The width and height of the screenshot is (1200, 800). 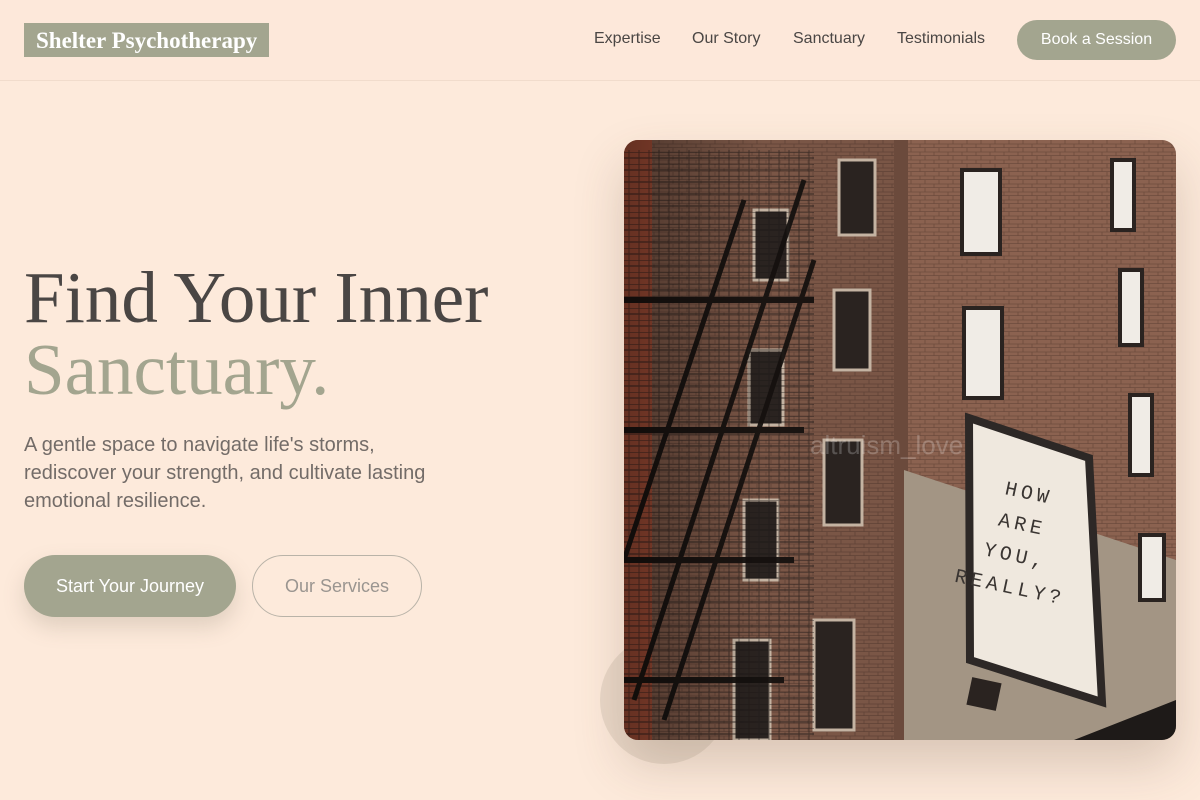 What do you see at coordinates (1096, 40) in the screenshot?
I see `book-session-button: Book a Session` at bounding box center [1096, 40].